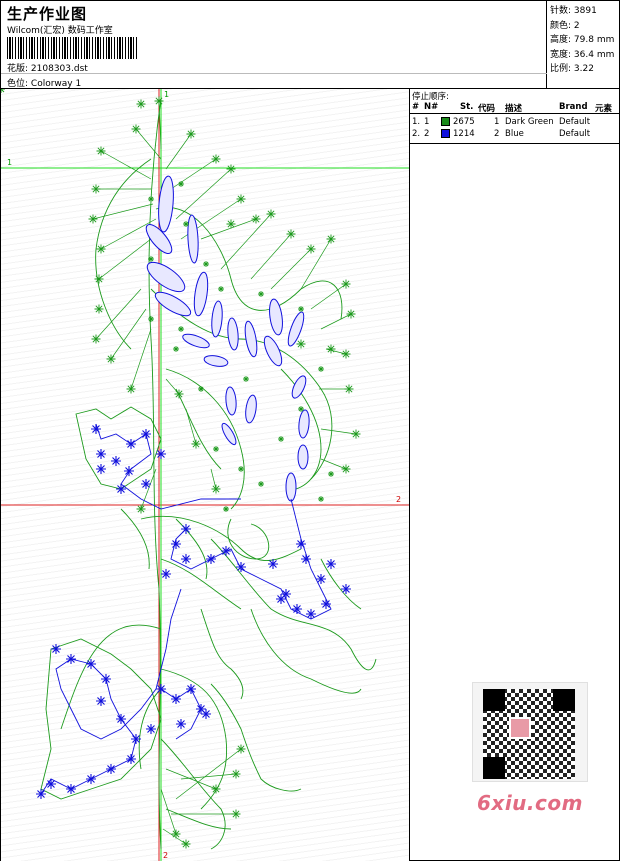  I want to click on col-elem: 元素, so click(604, 109).